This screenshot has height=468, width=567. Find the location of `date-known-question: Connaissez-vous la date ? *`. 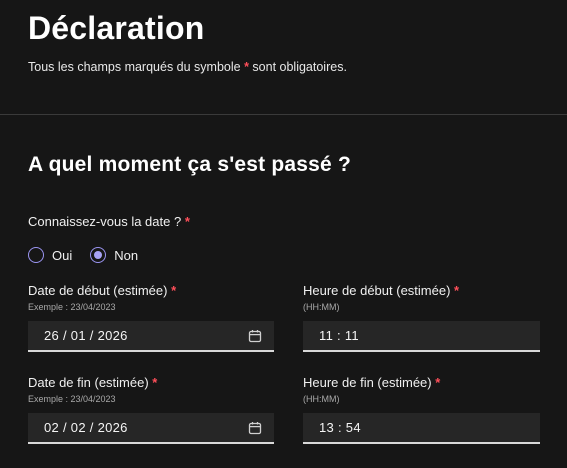

date-known-question: Connaissez-vous la date ? * is located at coordinates (109, 221).